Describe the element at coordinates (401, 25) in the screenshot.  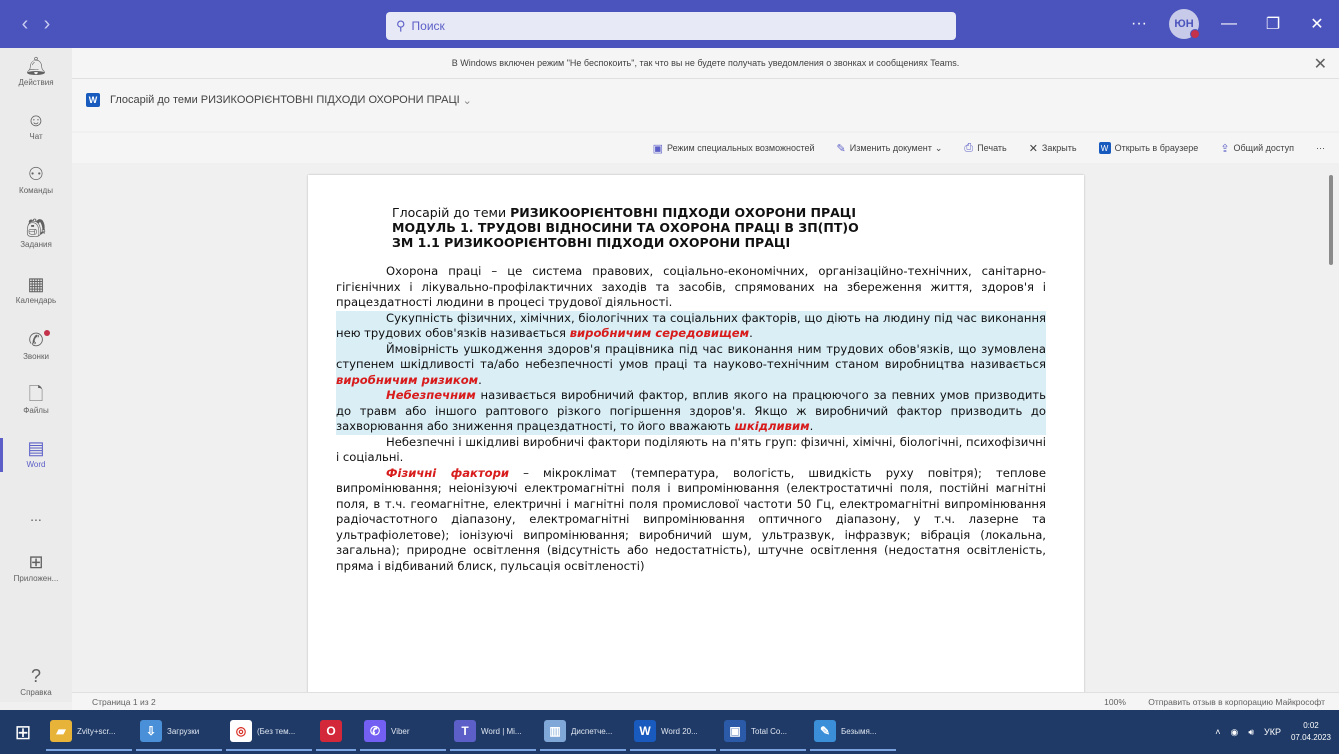
I see `search-icon: ⚲` at that location.